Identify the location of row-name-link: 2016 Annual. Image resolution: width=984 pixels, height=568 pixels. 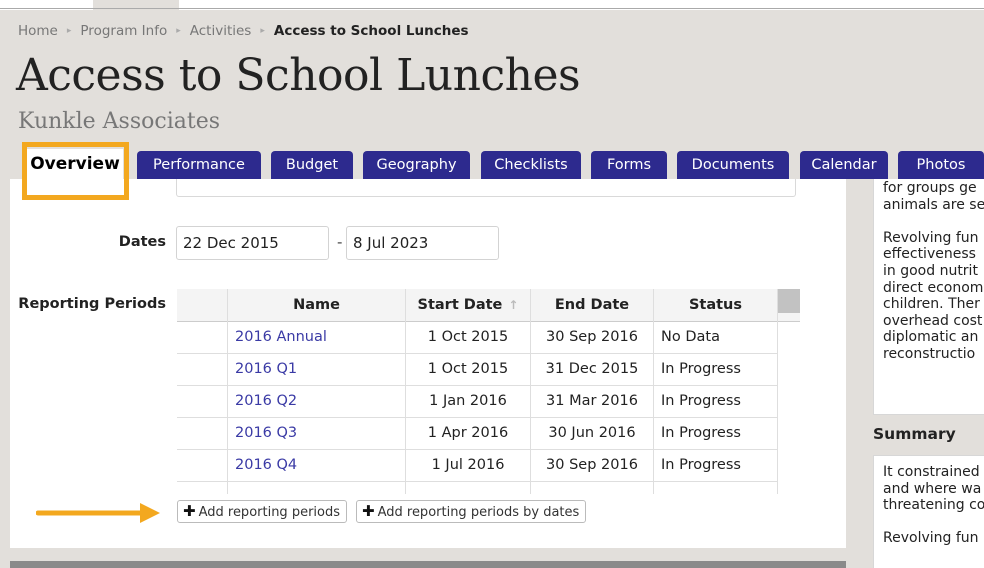
(281, 337).